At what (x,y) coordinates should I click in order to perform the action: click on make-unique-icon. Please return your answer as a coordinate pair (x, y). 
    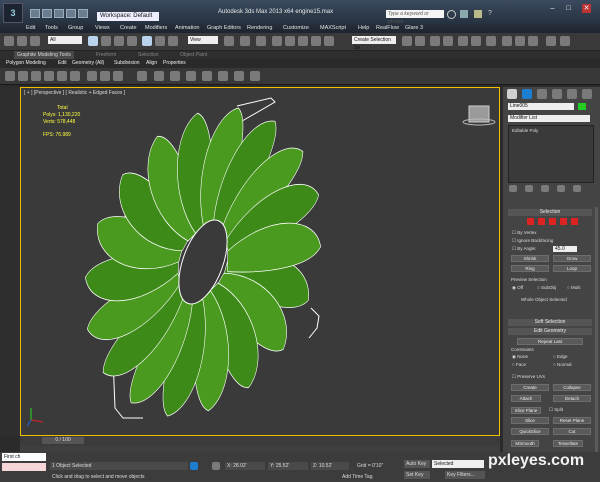
    Looking at the image, I should click on (545, 188).